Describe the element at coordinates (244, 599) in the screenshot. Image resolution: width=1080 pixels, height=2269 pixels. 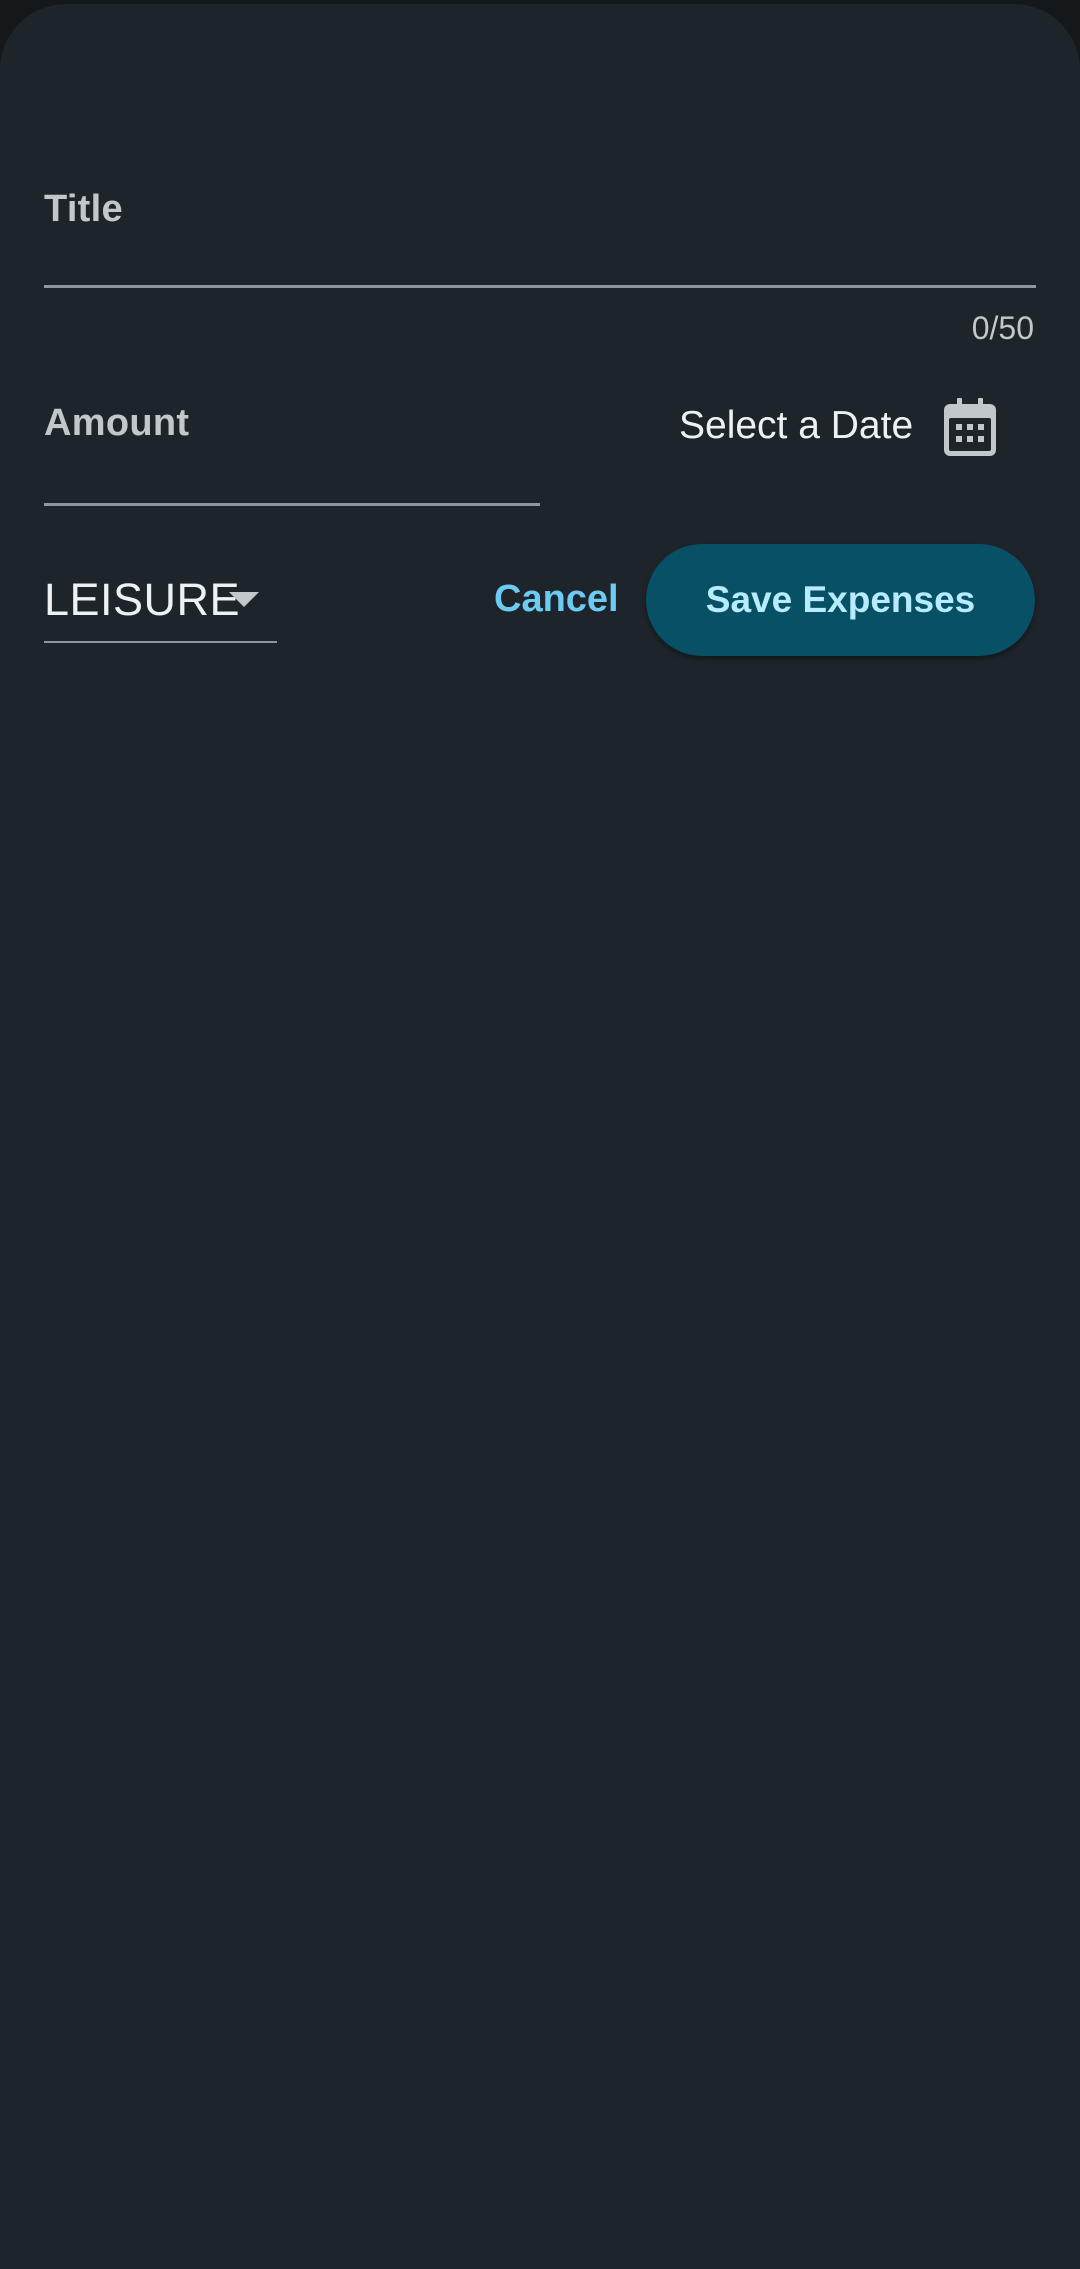
I see `chevron-down-icon` at that location.